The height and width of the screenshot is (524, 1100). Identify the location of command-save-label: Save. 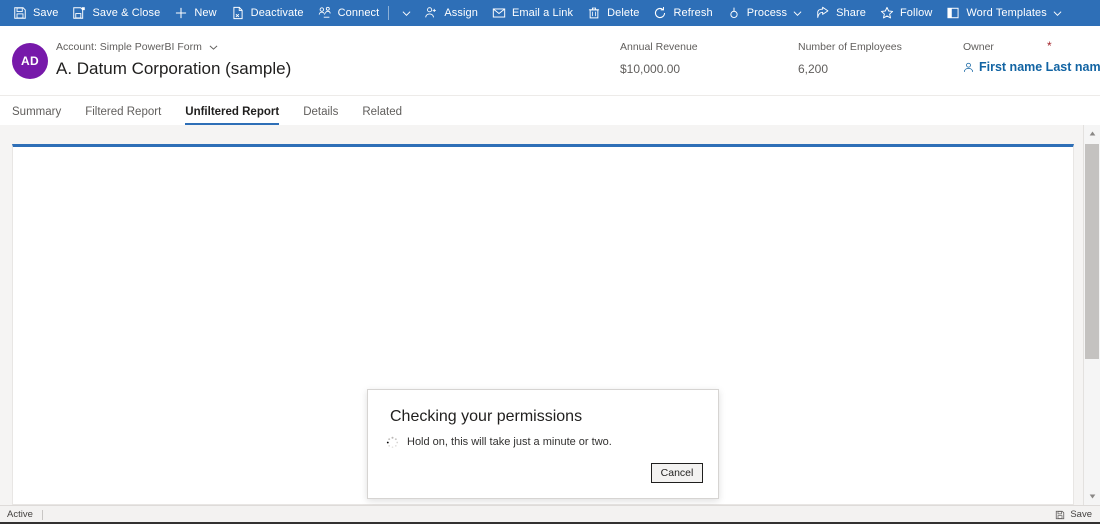
(46, 12).